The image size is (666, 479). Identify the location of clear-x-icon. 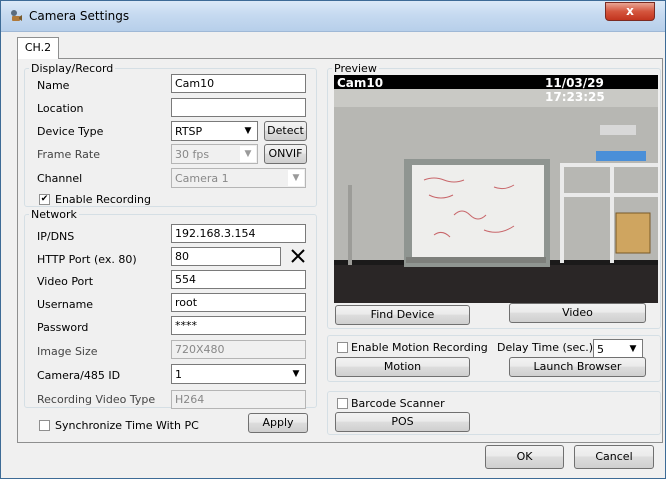
(298, 256).